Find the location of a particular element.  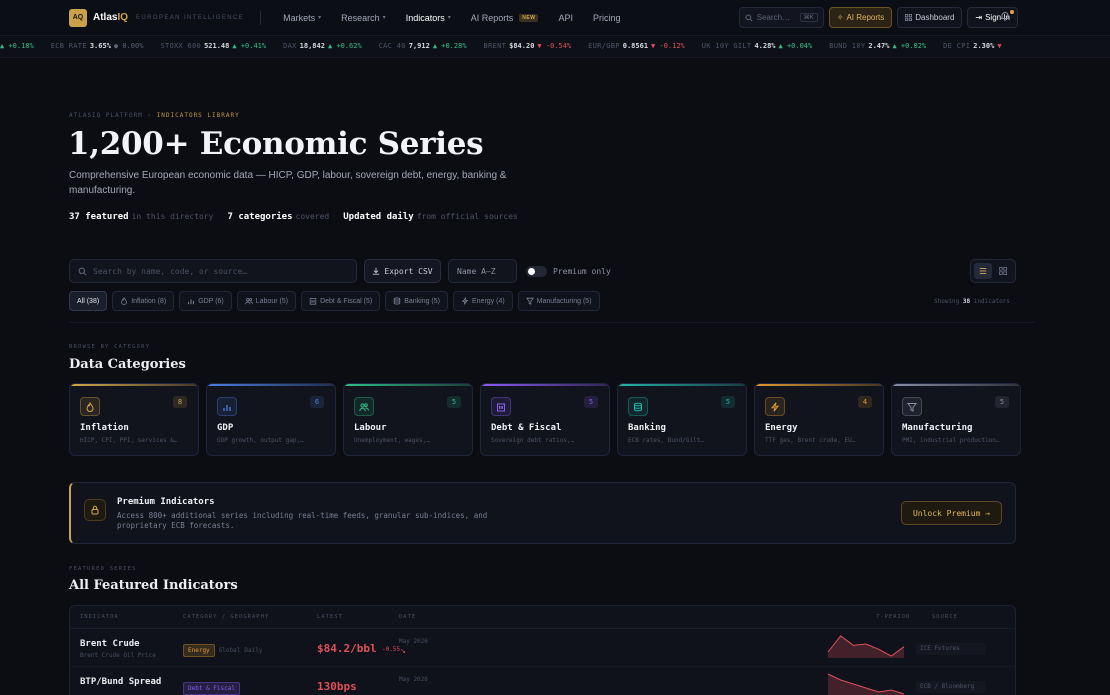

category-tag: Energy is located at coordinates (199, 650).